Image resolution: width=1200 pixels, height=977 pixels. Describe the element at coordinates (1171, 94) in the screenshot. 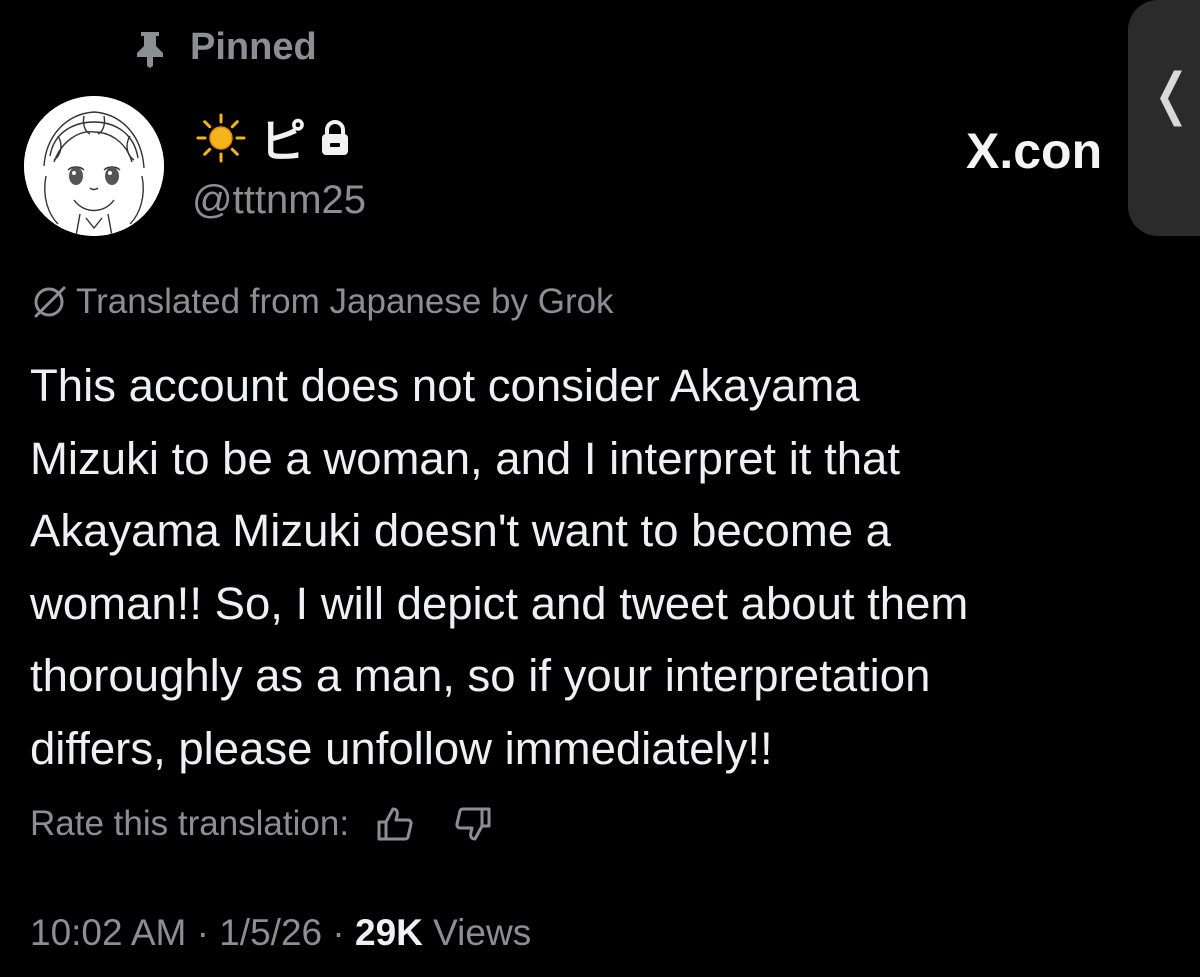

I see `chevron-left-icon: ❬` at that location.